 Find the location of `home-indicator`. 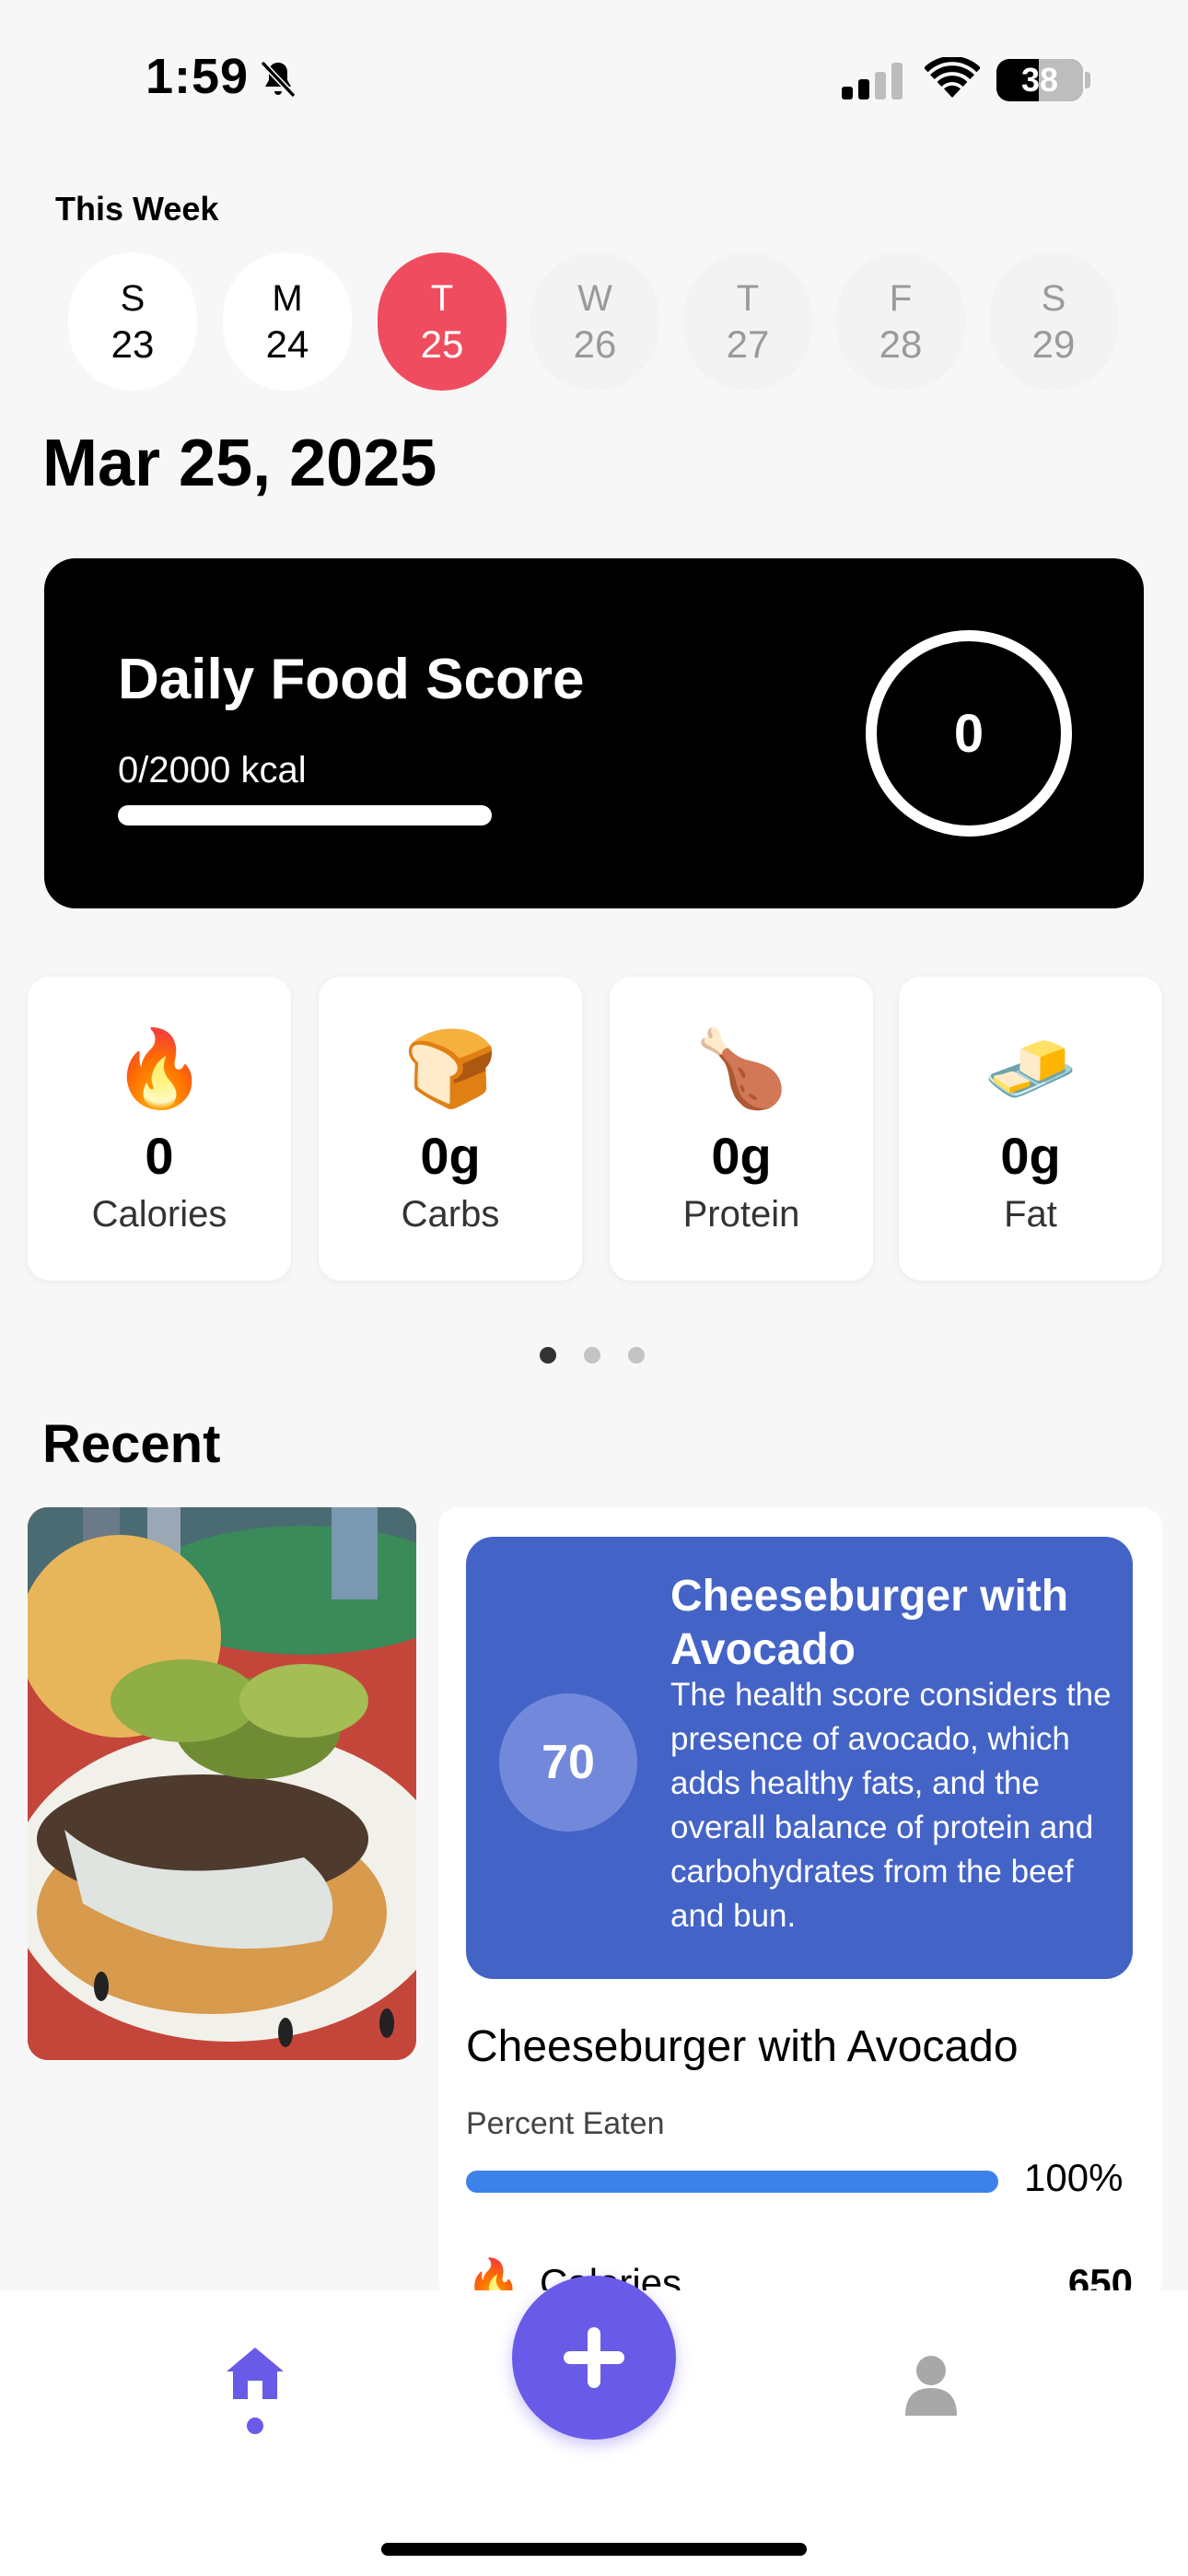

home-indicator is located at coordinates (594, 2549).